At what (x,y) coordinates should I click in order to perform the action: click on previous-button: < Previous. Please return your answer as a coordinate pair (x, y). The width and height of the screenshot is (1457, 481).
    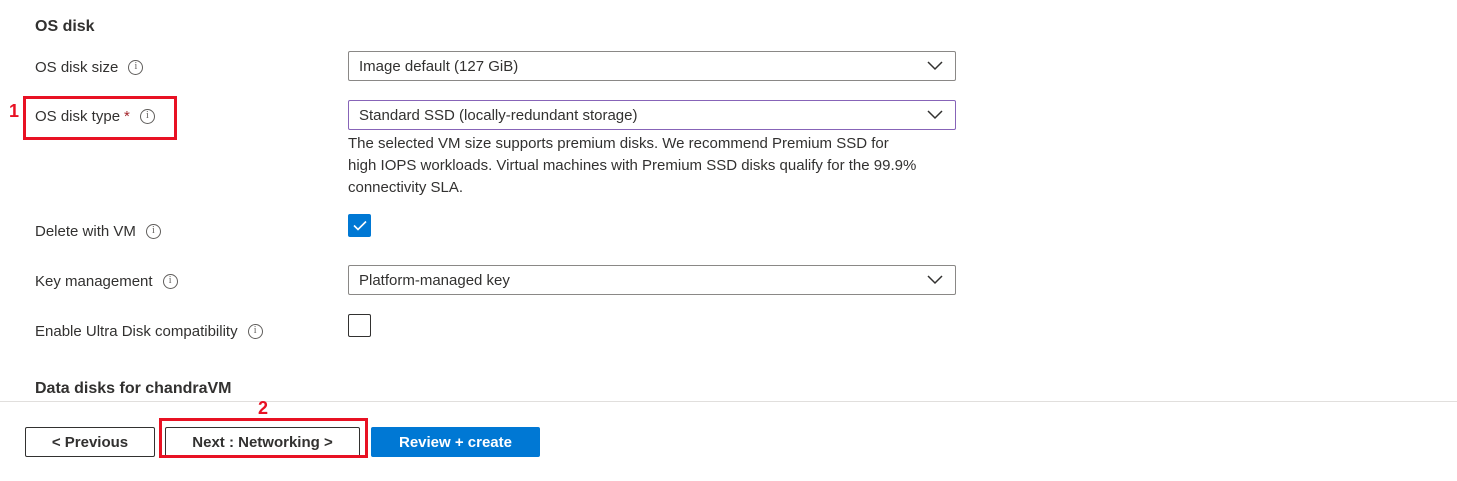
    Looking at the image, I should click on (90, 442).